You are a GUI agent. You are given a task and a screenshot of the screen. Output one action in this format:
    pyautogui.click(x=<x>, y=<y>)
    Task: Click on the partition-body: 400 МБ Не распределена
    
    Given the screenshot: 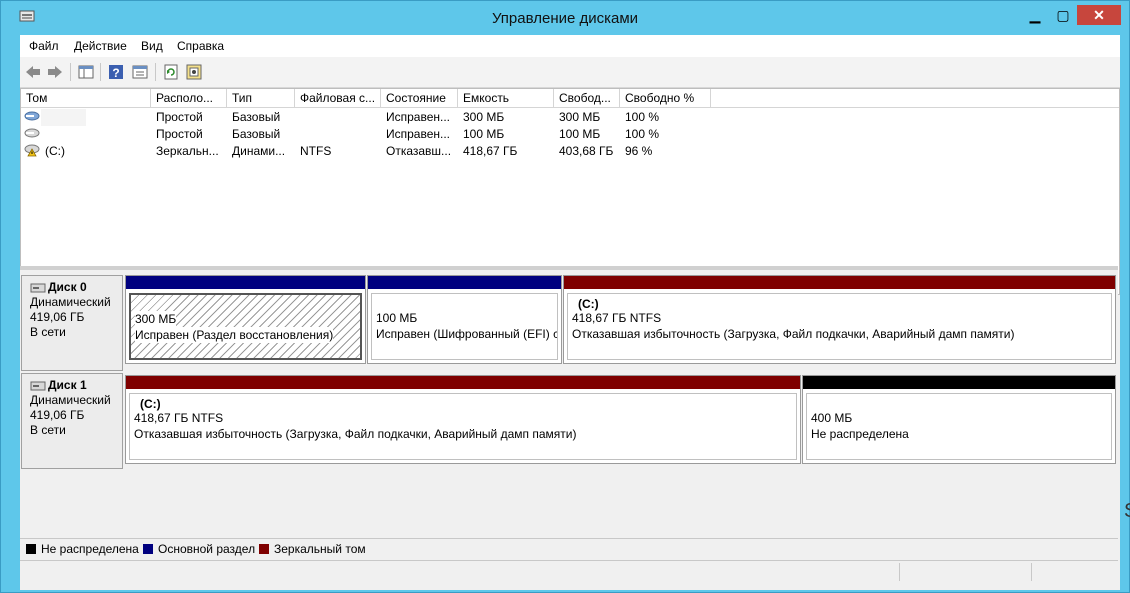 What is the action you would take?
    pyautogui.click(x=959, y=426)
    